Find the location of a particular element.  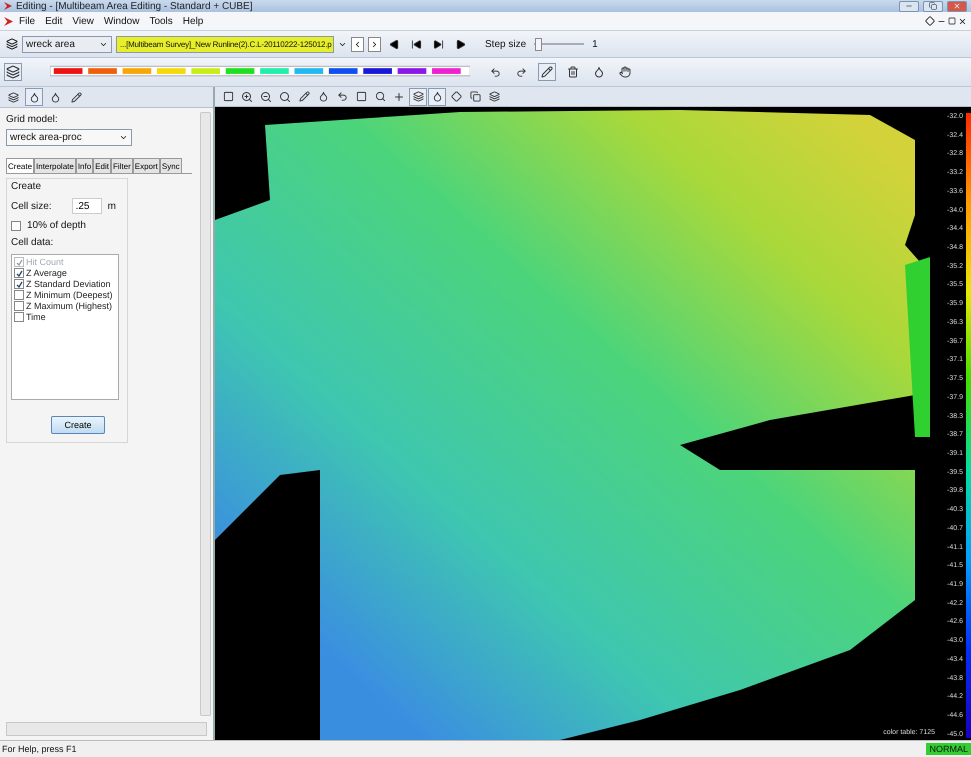

previous-button is located at coordinates (357, 44).